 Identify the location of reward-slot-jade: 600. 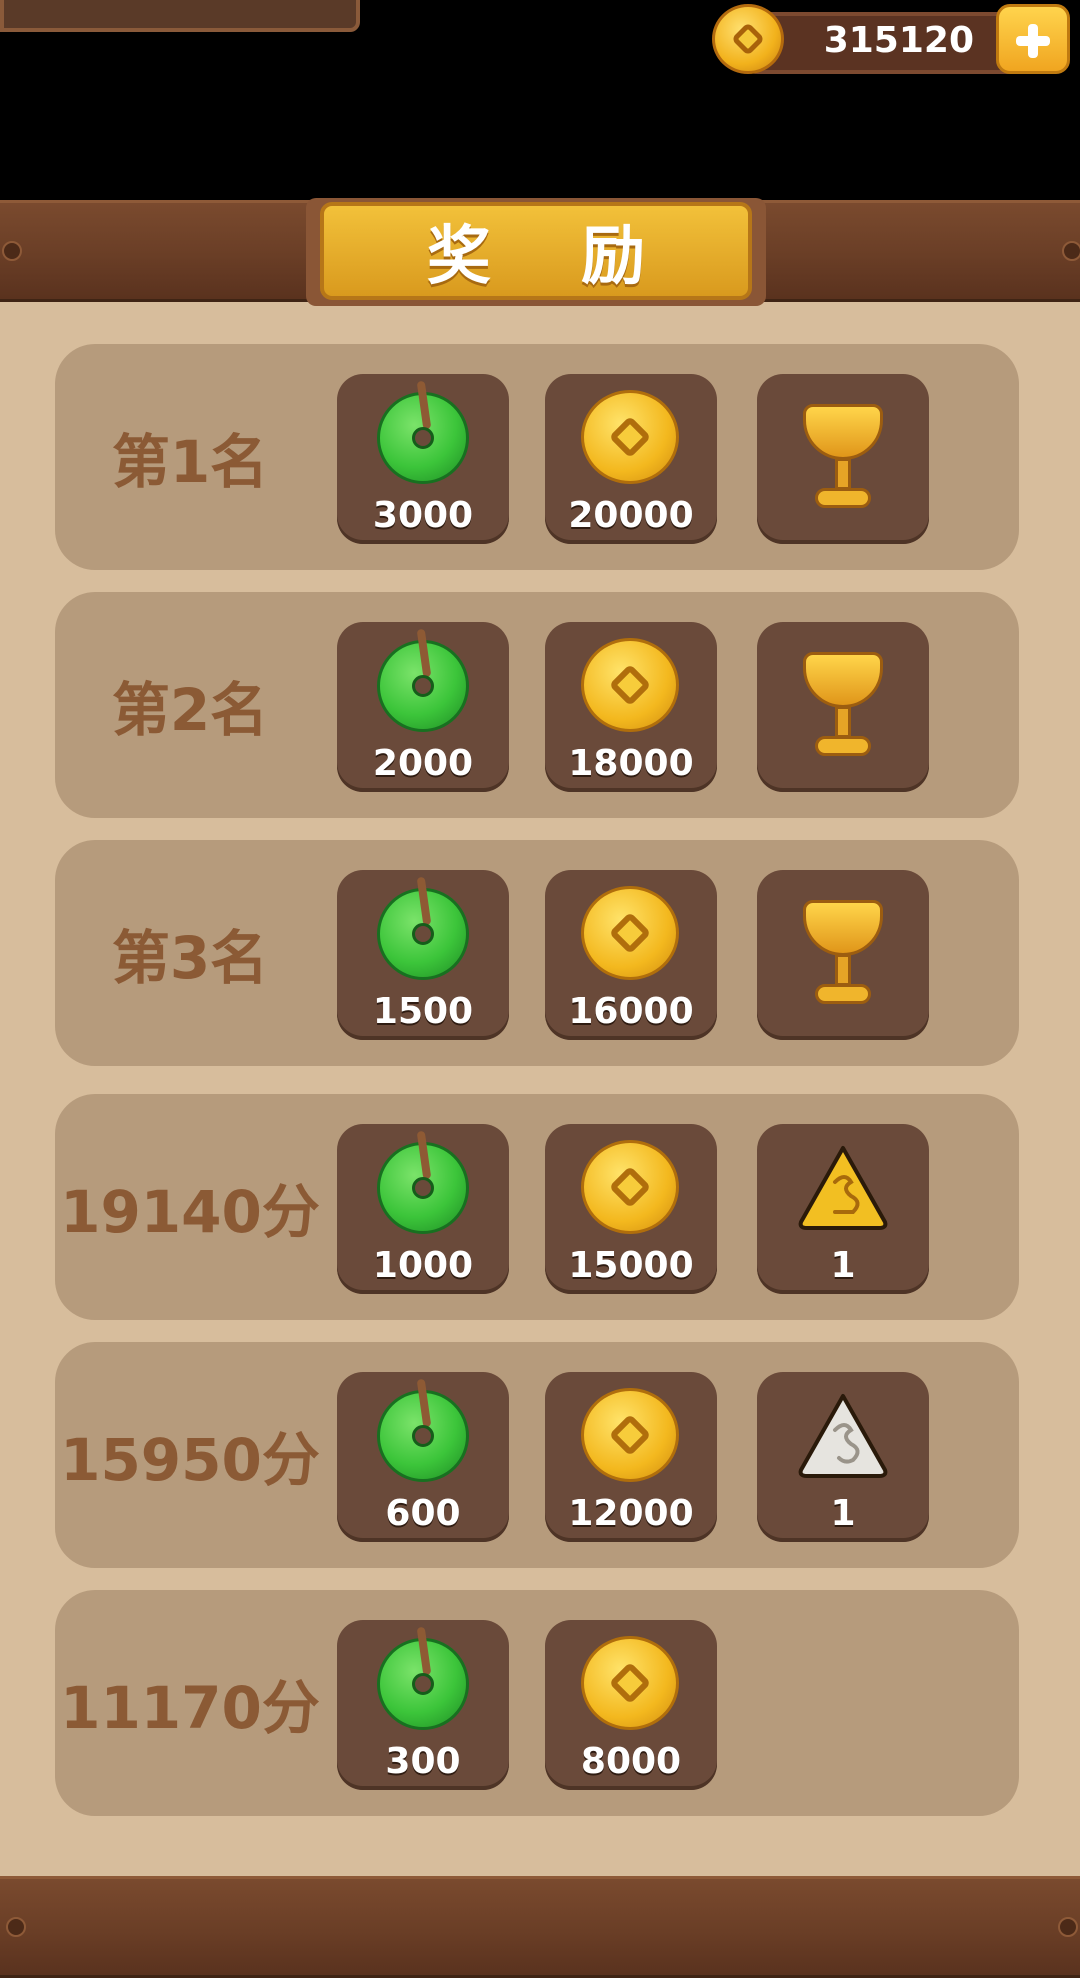
(423, 1457).